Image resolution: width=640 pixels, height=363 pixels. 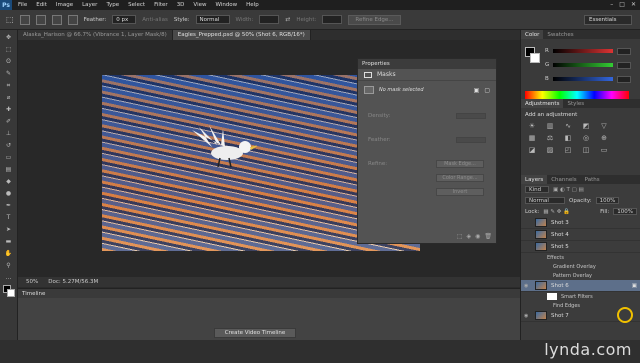 I want to click on curves-icon: ∿, so click(x=568, y=126).